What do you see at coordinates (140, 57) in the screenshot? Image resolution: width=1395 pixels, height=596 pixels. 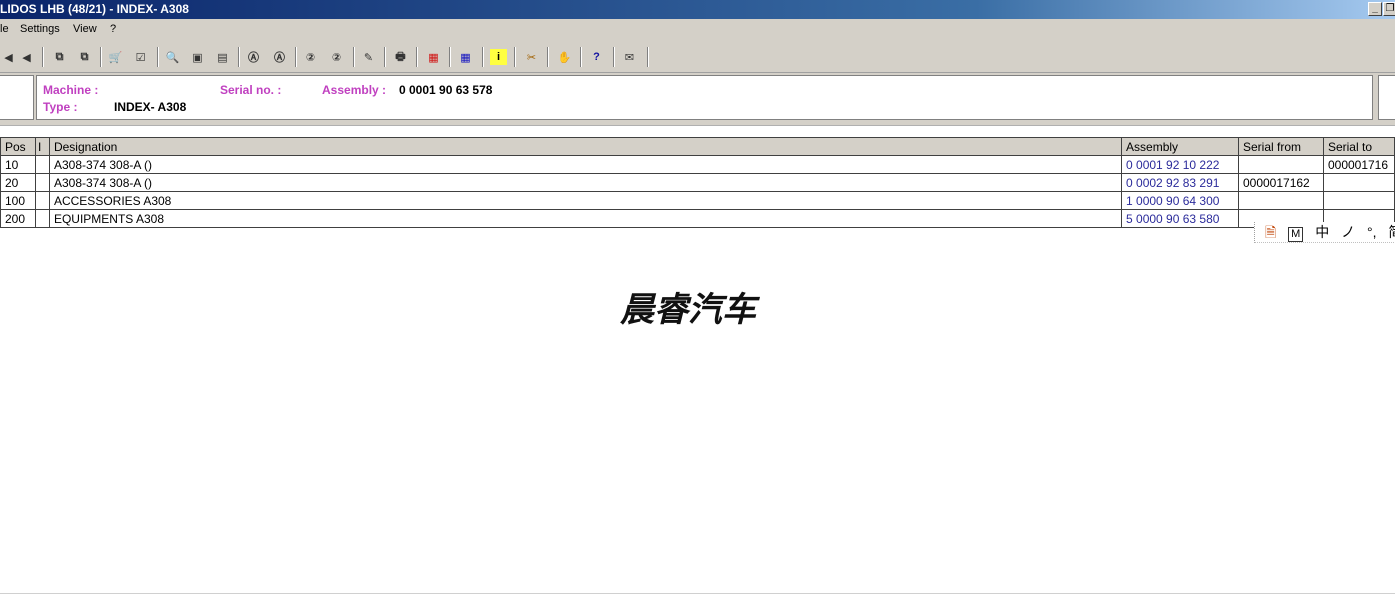 I see `checklist-icon: ☑` at bounding box center [140, 57].